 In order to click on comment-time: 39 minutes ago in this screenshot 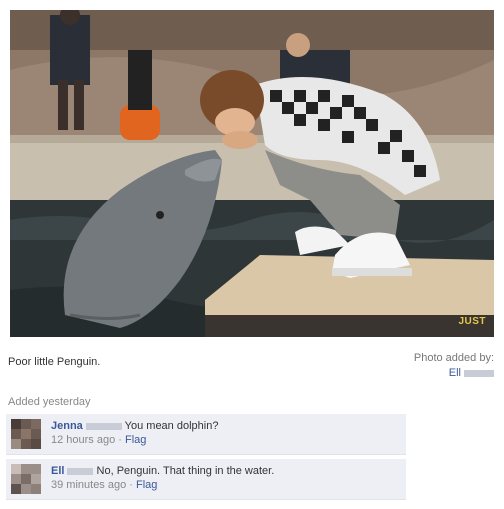, I will do `click(89, 485)`.